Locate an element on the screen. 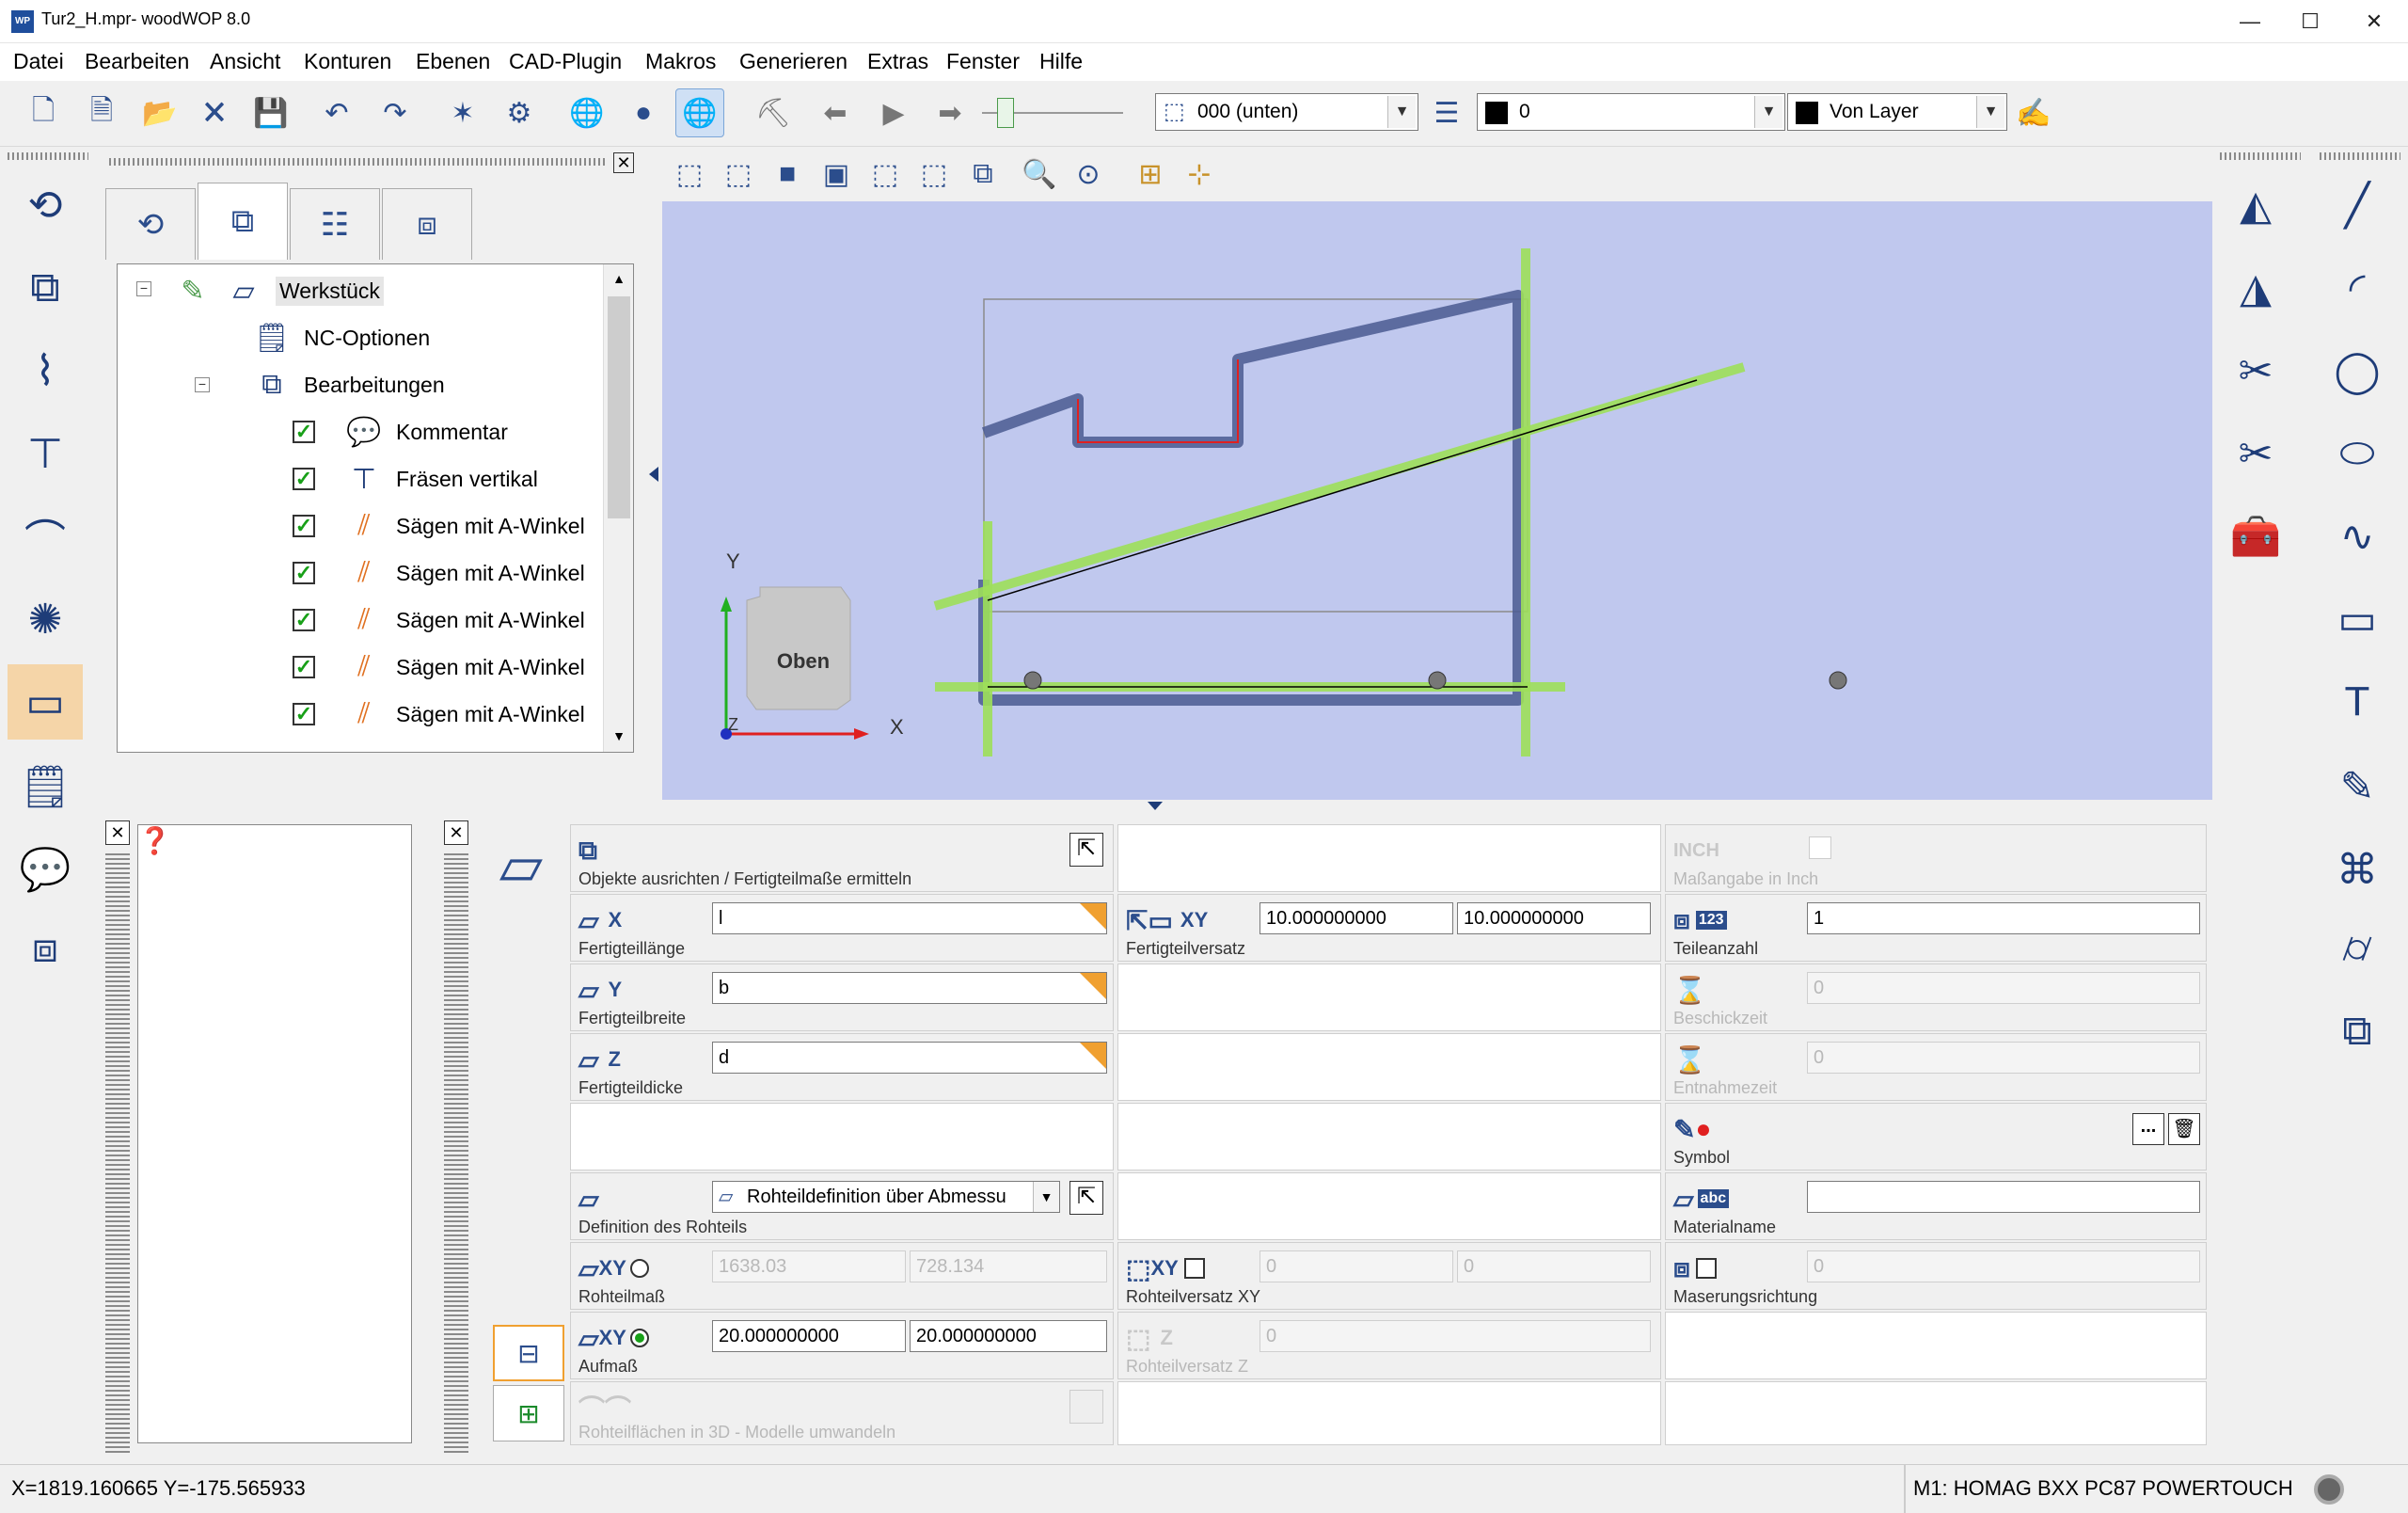  allowance-x-input: 20.000000000 is located at coordinates (809, 1336).